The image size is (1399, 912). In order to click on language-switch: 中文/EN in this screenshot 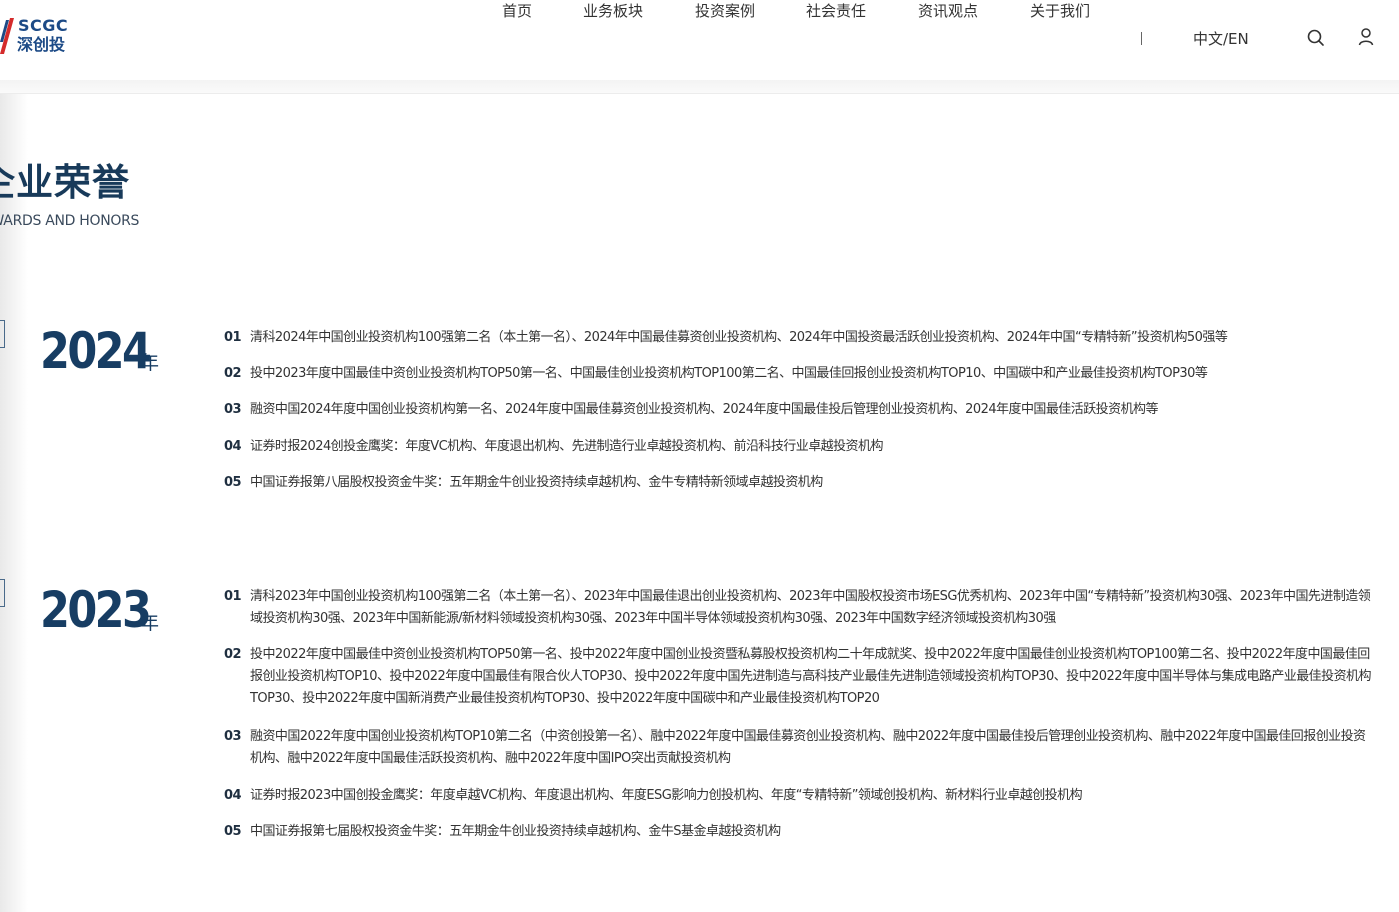, I will do `click(1221, 39)`.